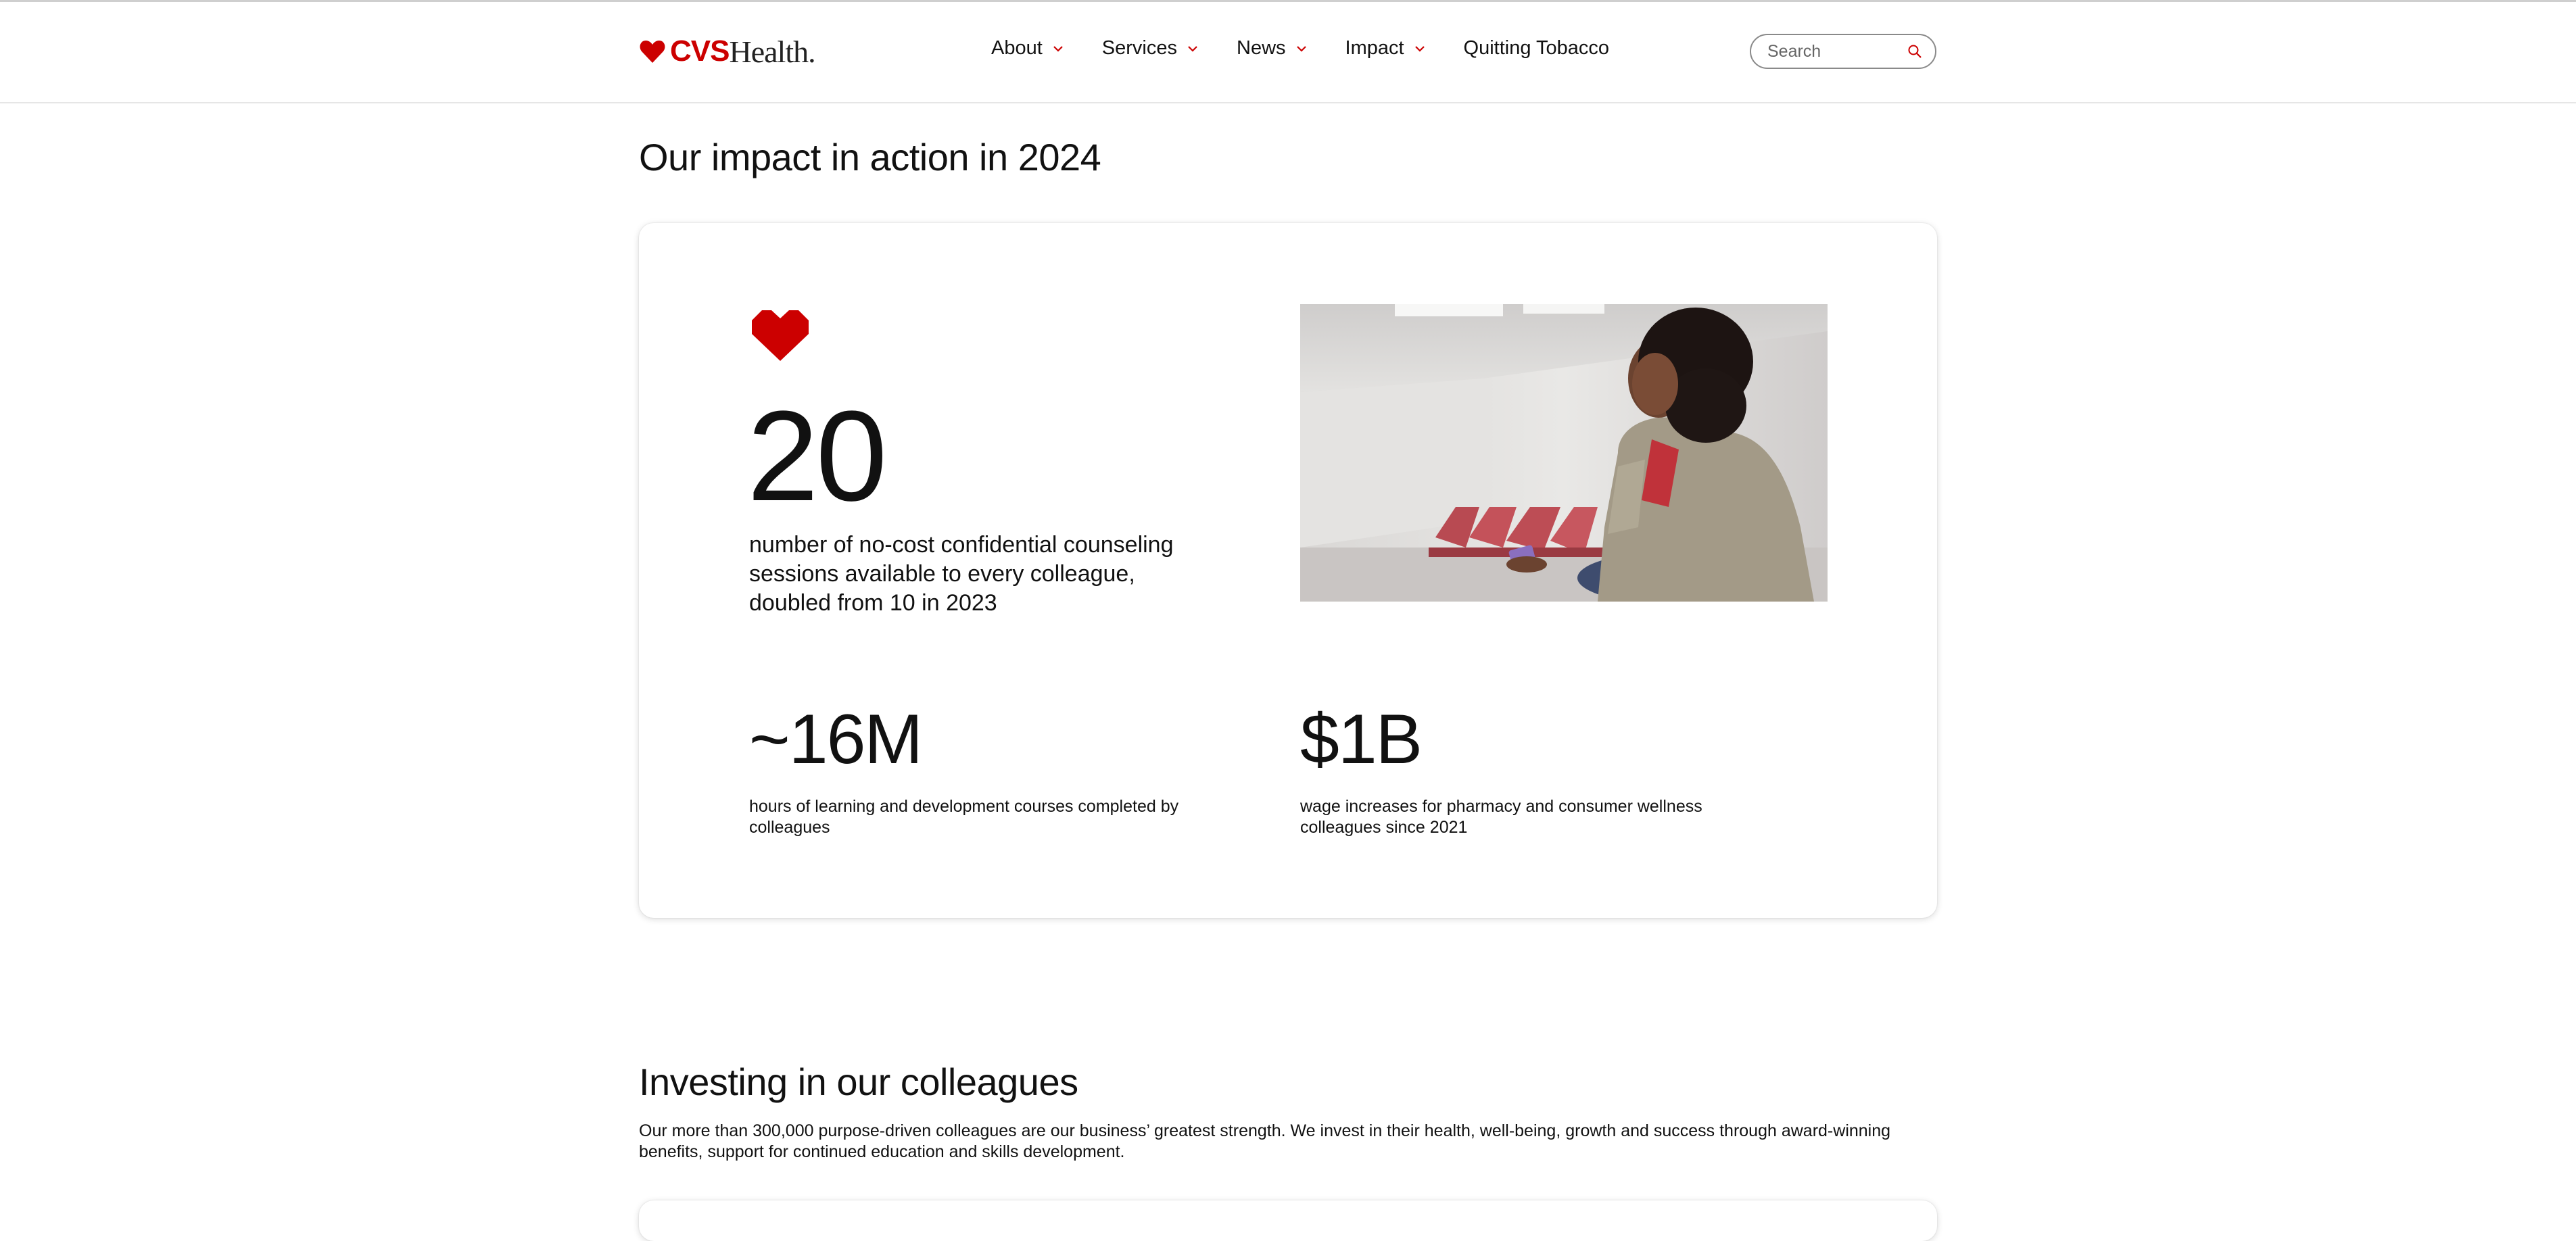 This screenshot has width=2576, height=1241. I want to click on nav-item-quitting-tobacco: Quitting Tobacco, so click(1537, 48).